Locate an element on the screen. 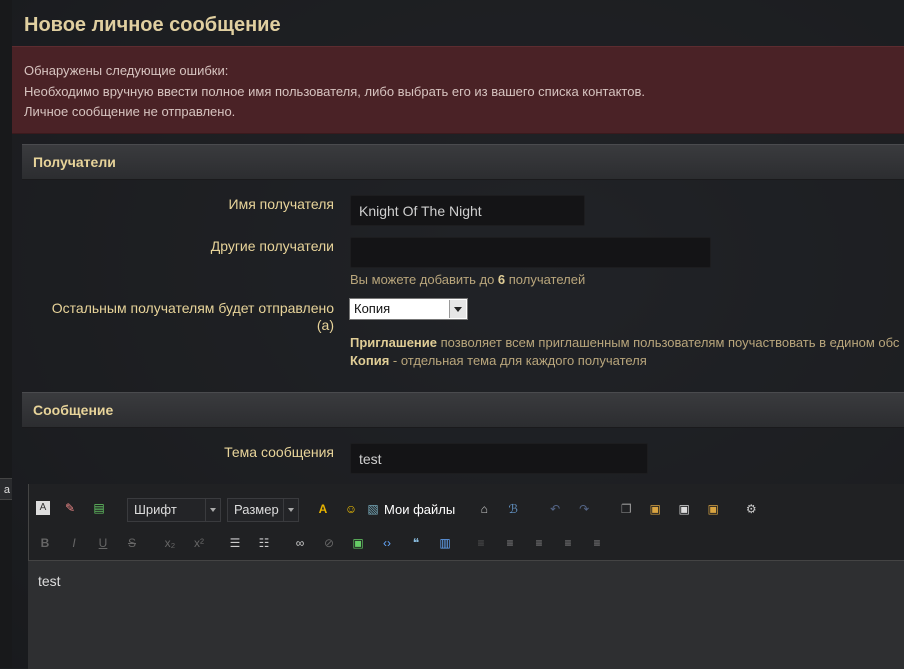 The image size is (904, 669). other-recipients-input is located at coordinates (530, 252).